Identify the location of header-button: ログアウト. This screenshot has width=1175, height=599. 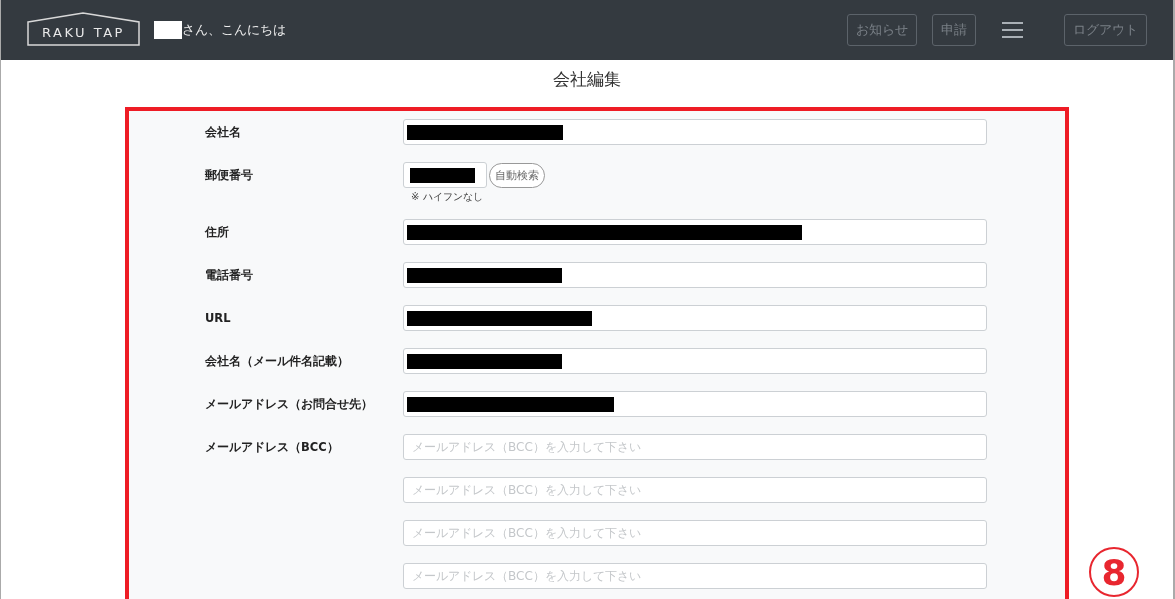
(1105, 30).